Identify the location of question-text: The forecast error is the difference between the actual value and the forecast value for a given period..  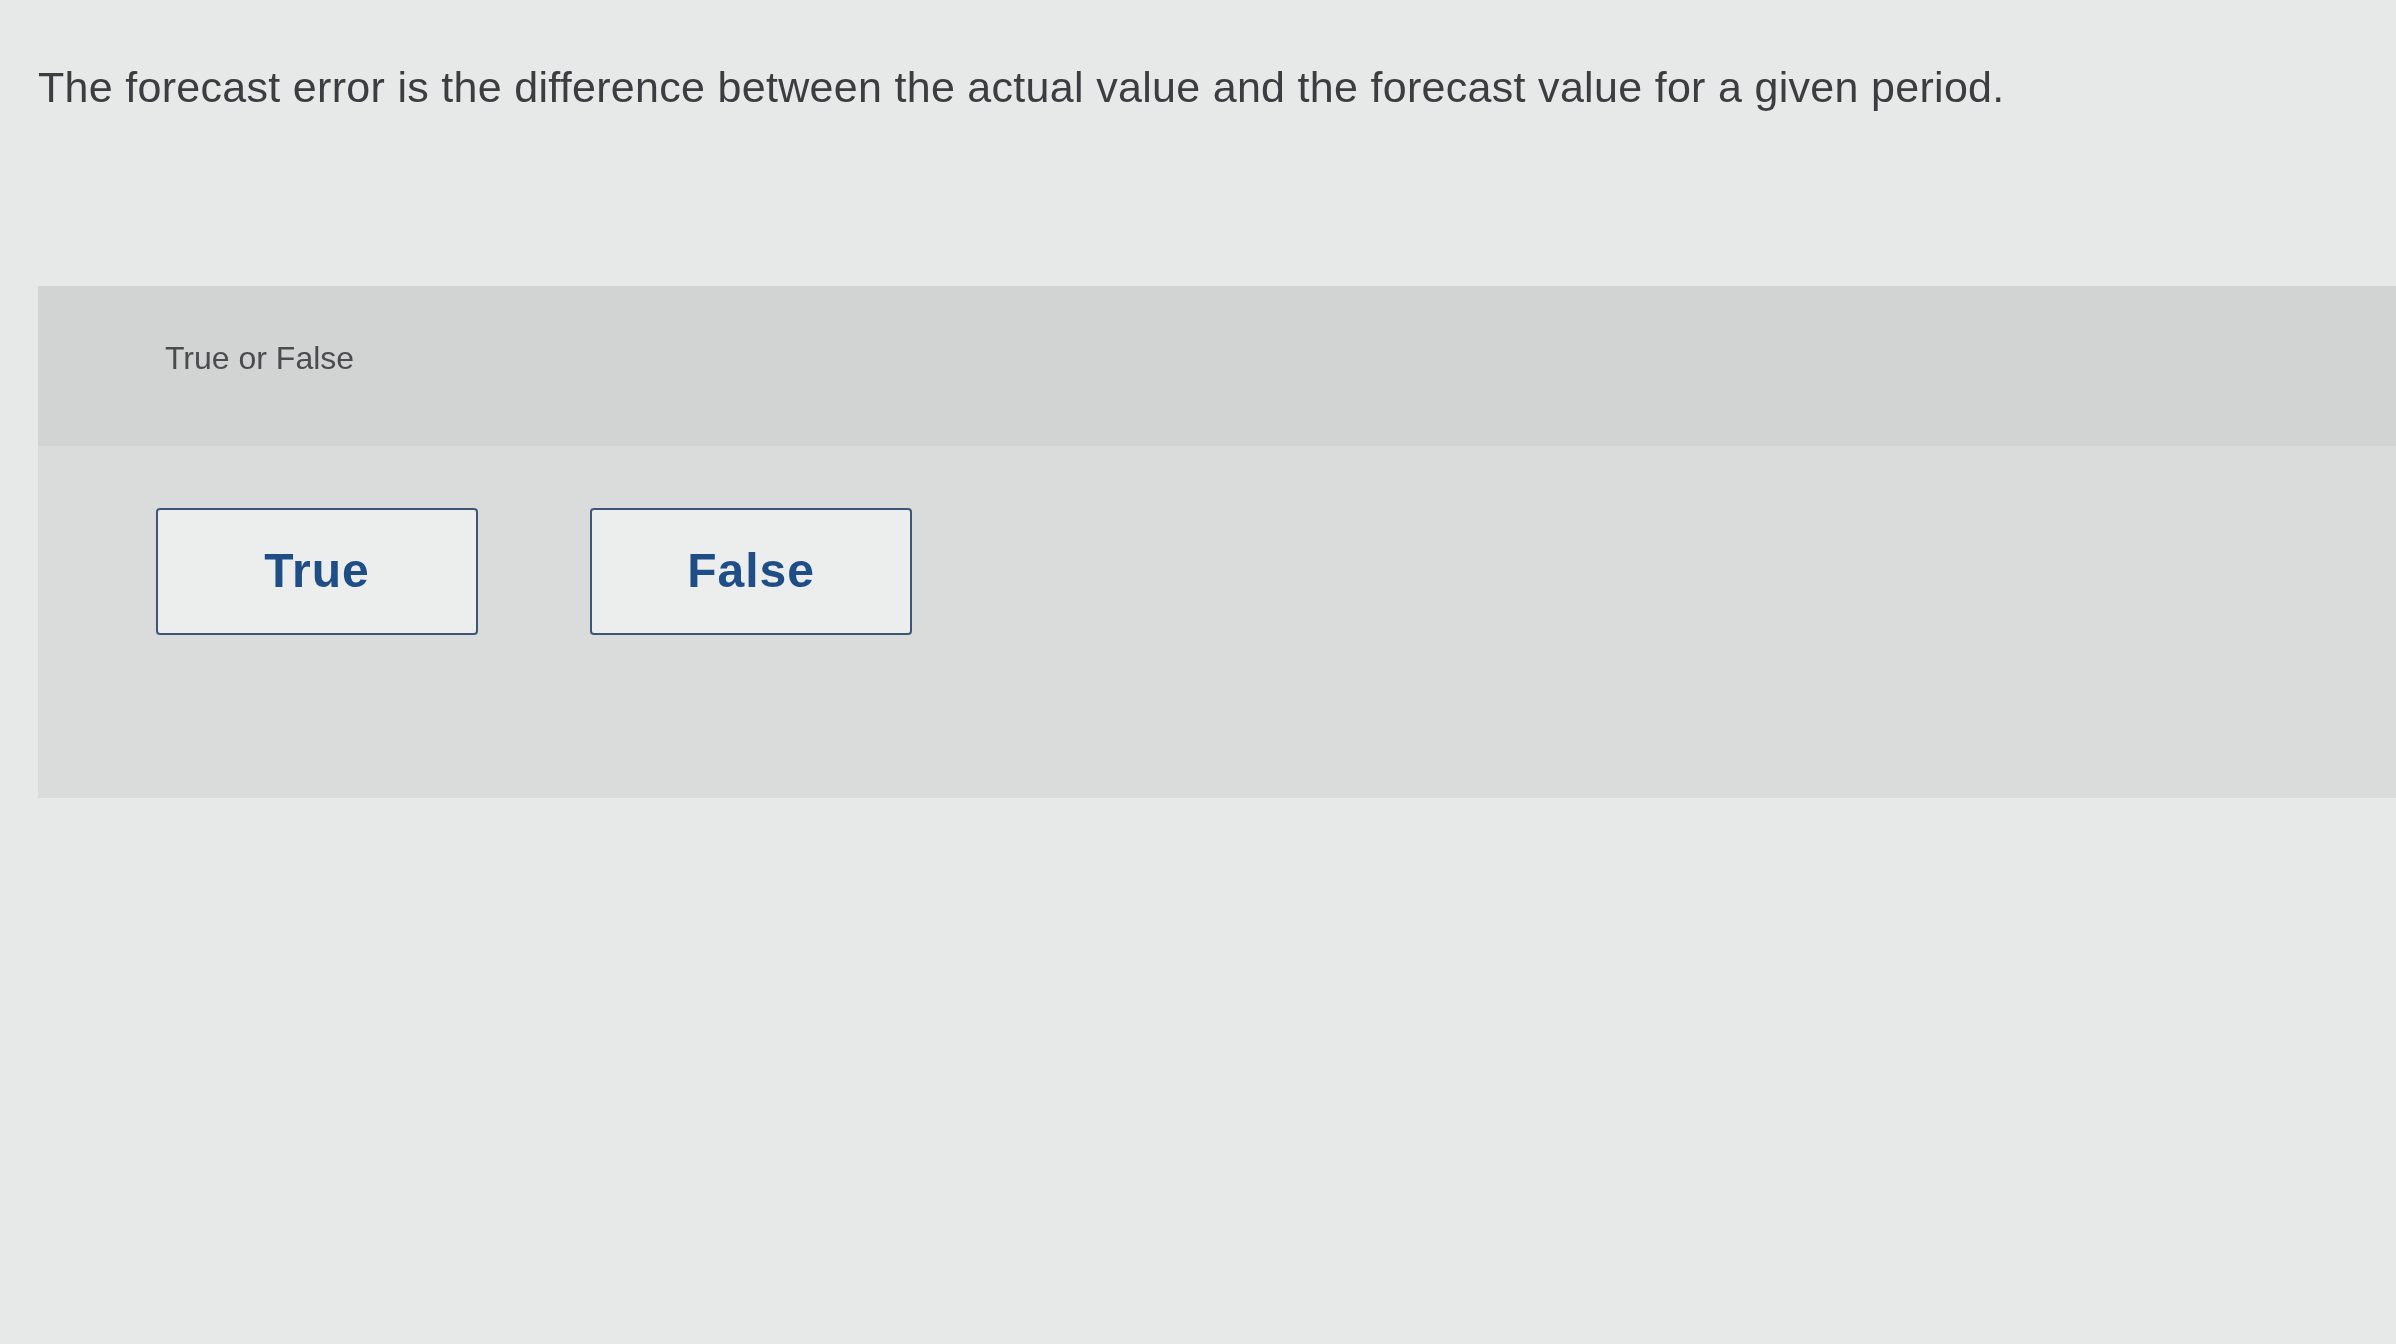
(1022, 87).